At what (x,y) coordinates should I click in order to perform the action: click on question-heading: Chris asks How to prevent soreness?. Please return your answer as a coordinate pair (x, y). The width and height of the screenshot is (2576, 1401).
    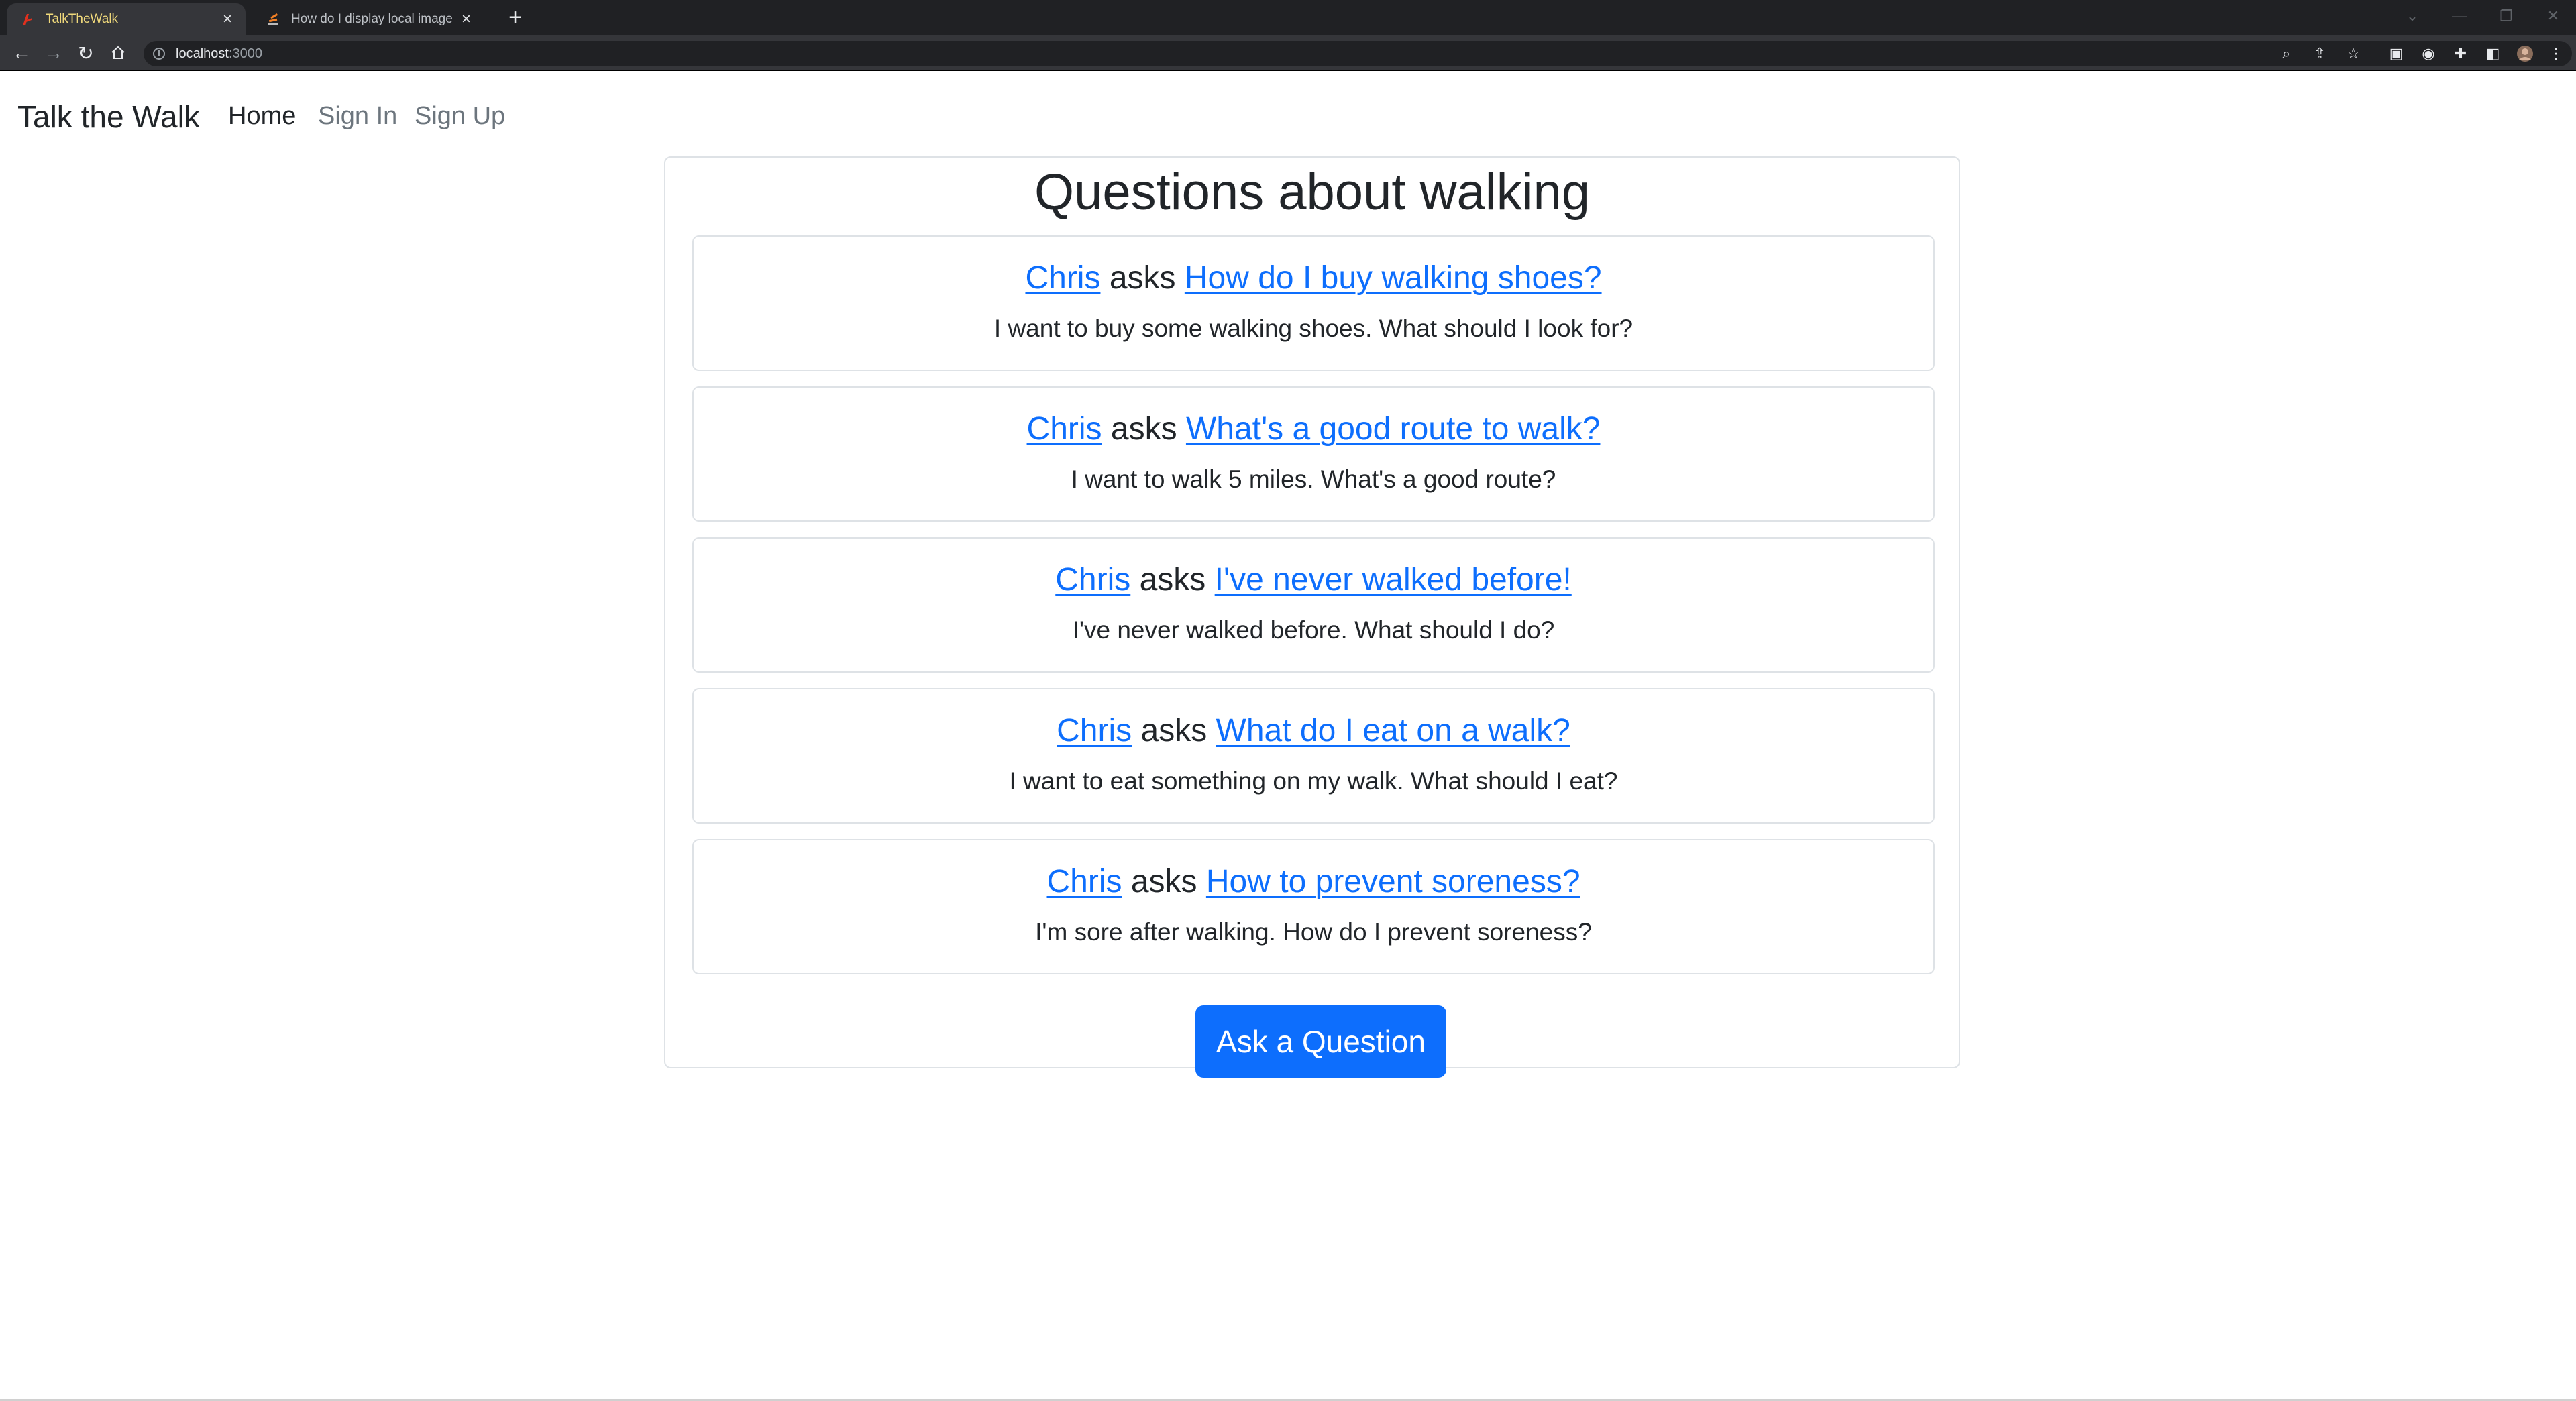
    Looking at the image, I should click on (1313, 881).